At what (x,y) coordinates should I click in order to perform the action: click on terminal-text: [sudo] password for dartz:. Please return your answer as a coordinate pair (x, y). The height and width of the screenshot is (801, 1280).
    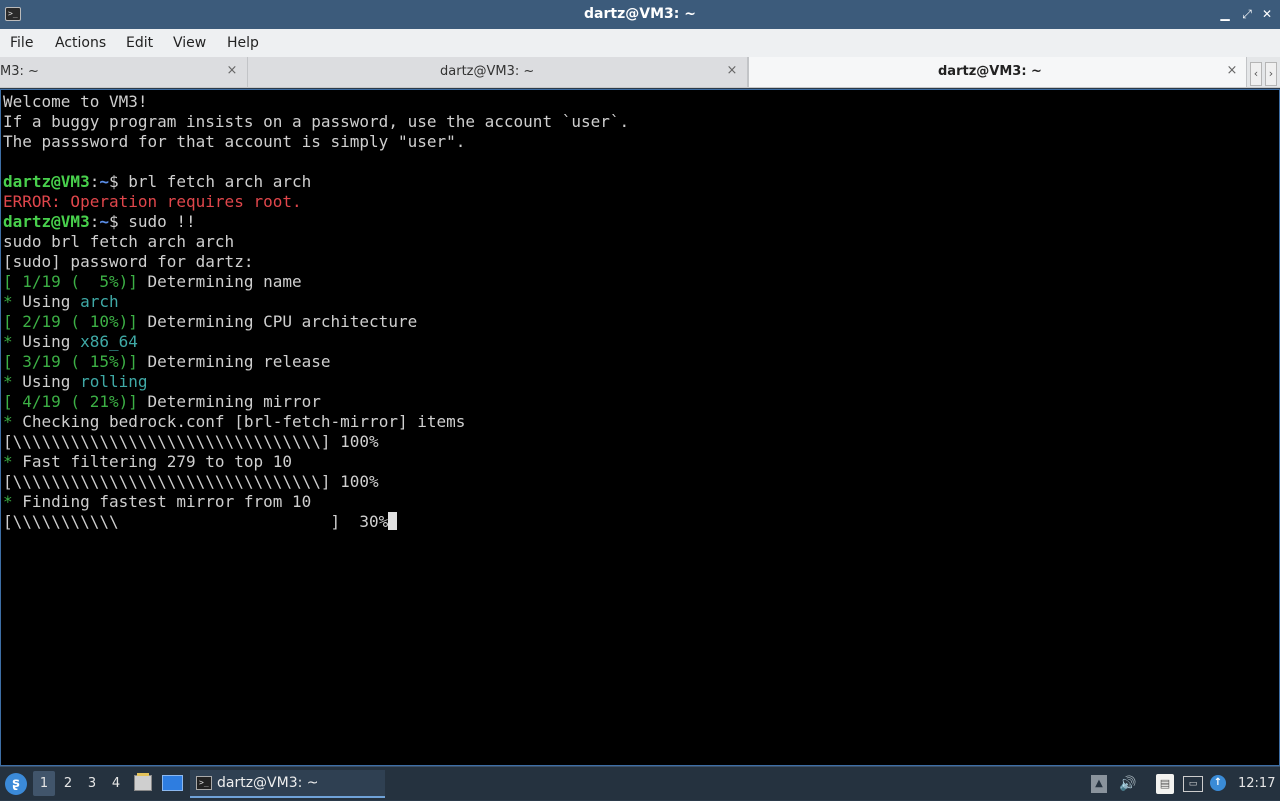
    Looking at the image, I should click on (128, 261).